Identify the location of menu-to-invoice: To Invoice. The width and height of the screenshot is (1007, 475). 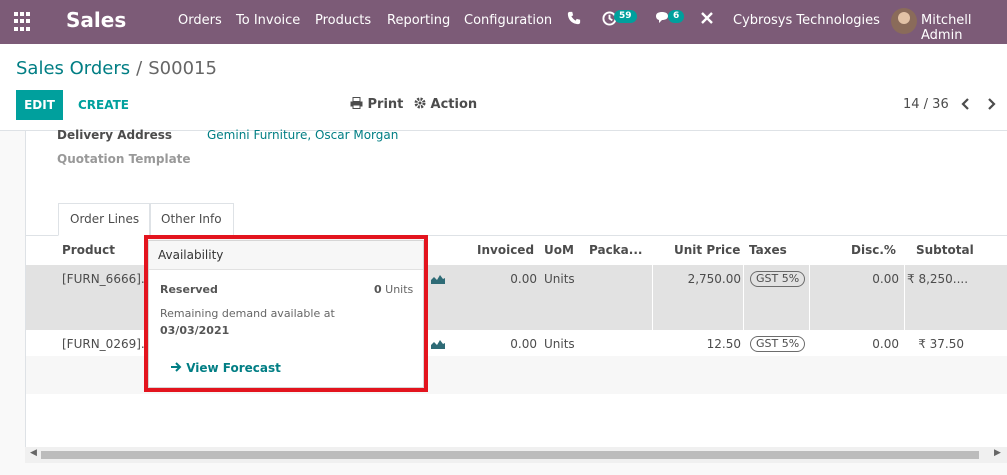
(268, 20).